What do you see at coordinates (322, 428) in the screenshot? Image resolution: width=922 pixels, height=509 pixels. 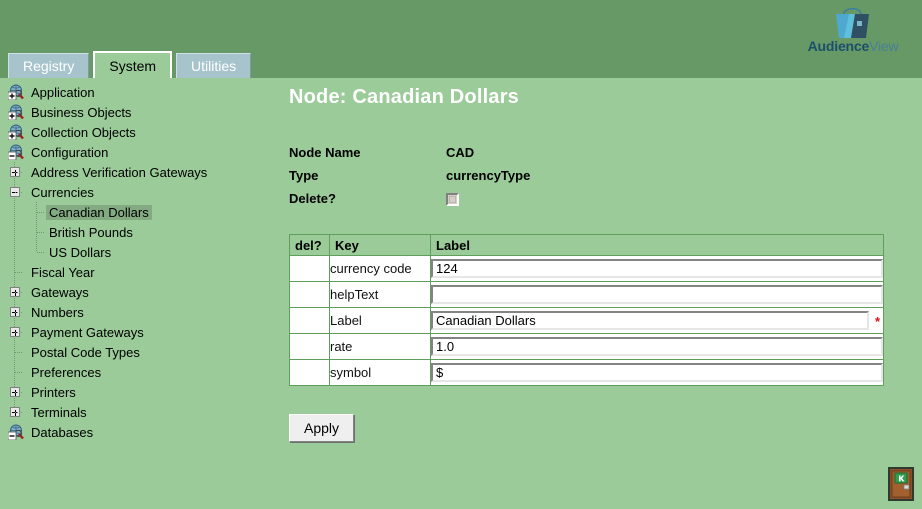 I see `apply-button: Apply` at bounding box center [322, 428].